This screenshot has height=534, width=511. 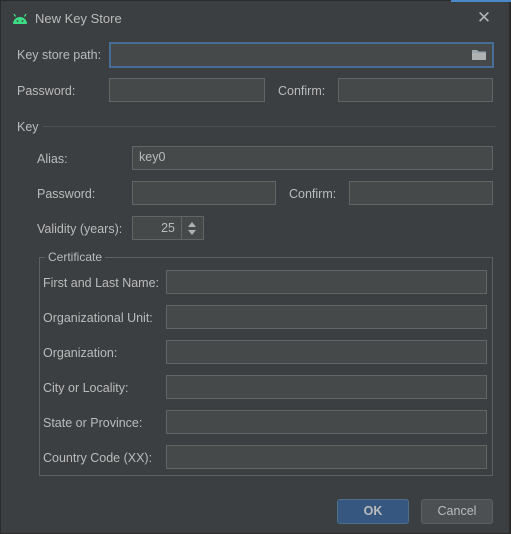 I want to click on key-password-field, so click(x=204, y=193).